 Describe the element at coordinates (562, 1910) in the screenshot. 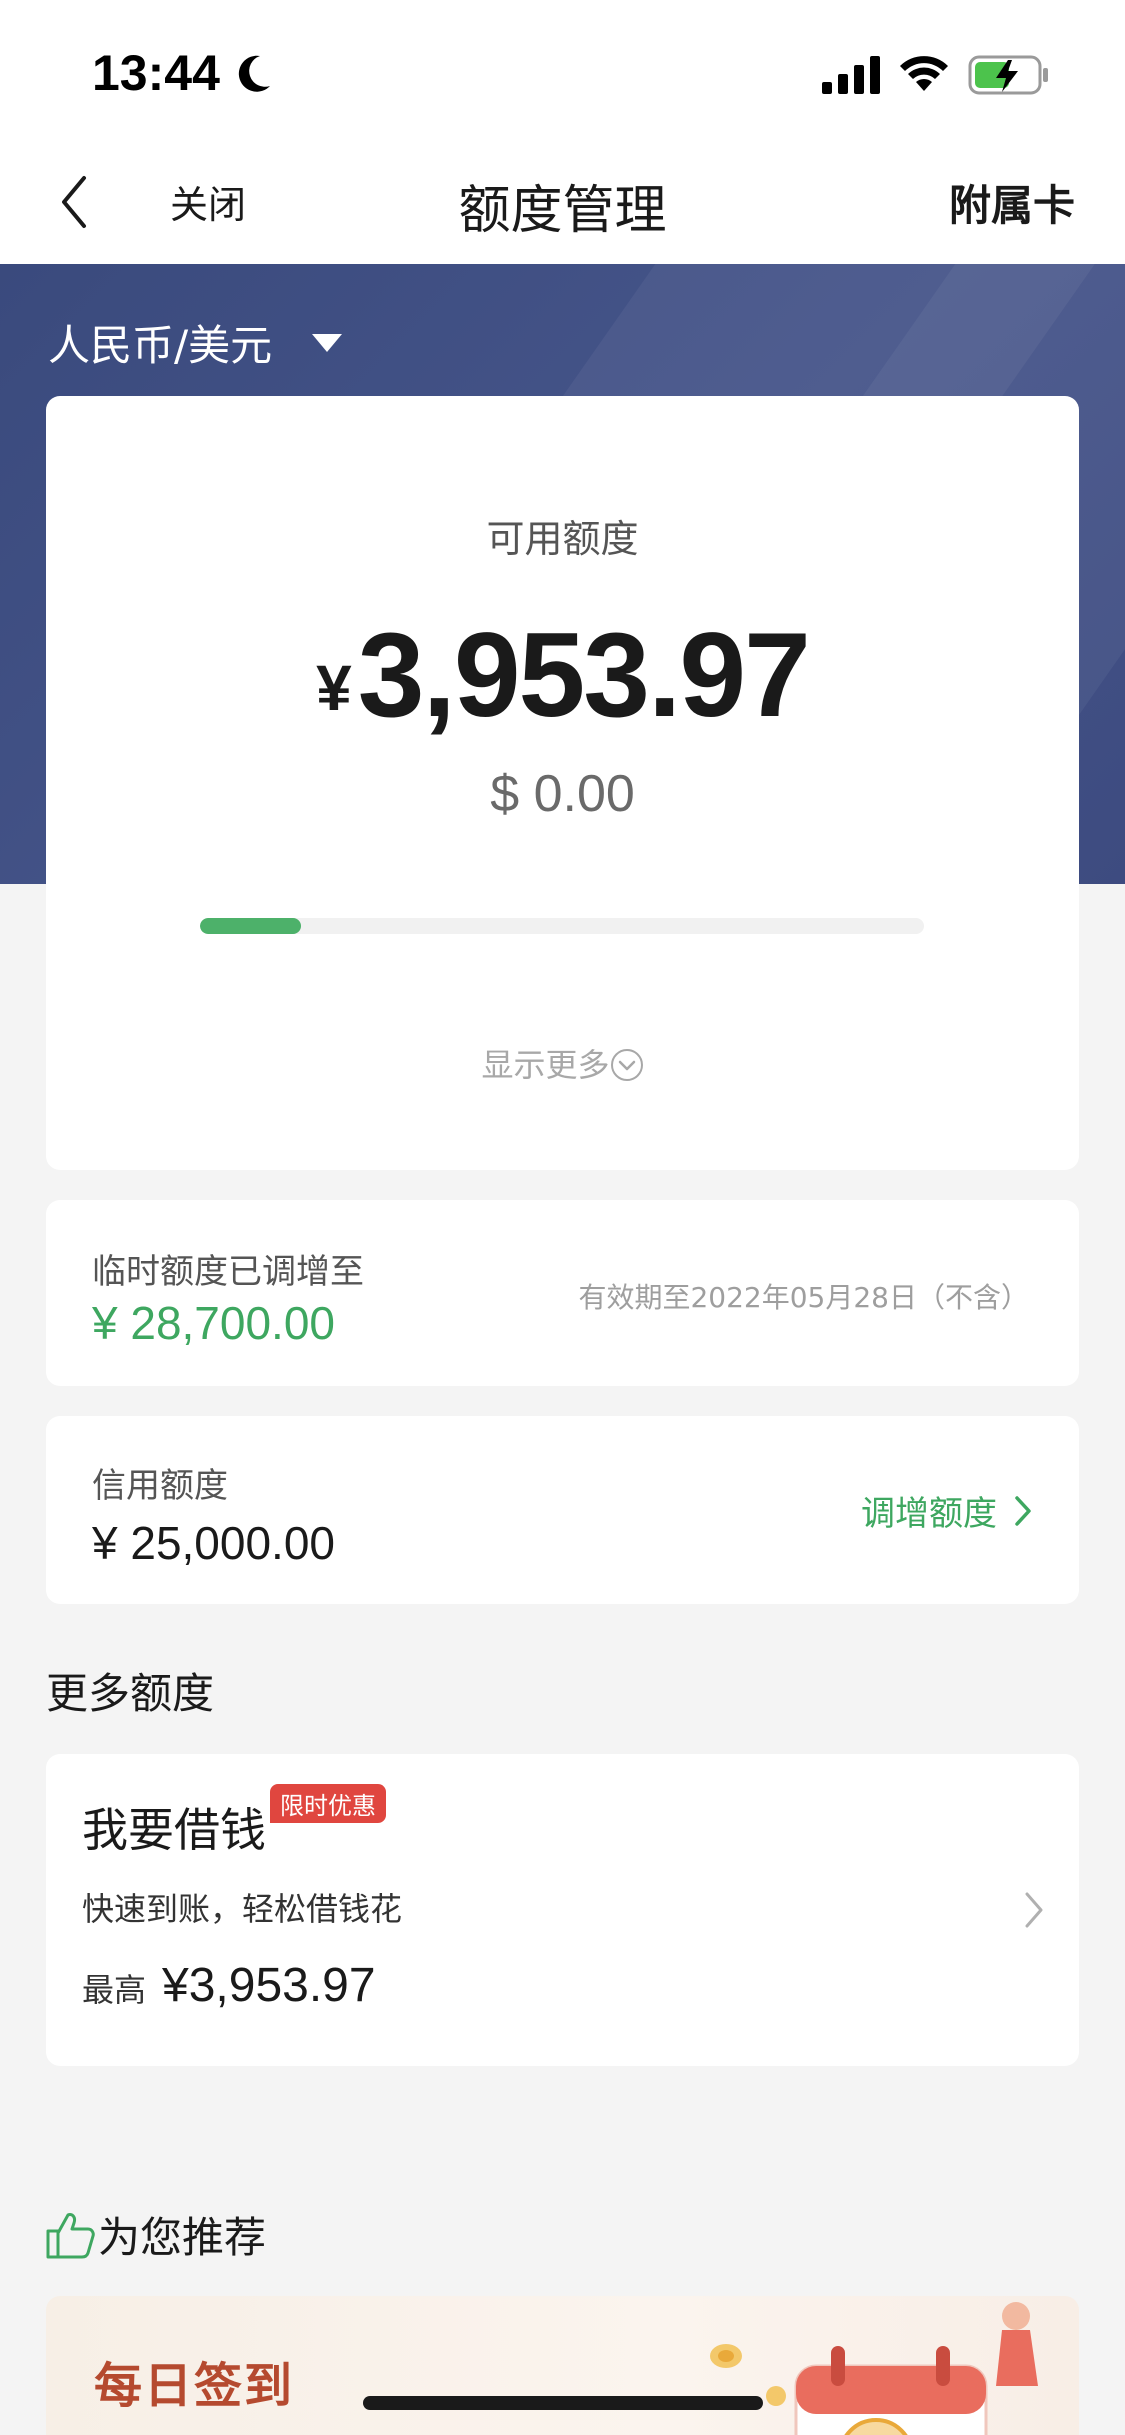

I see `borrow-money-card: 我要借钱 限时优惠 快速到账，轻松借钱花 最高 ¥3,953.97` at that location.